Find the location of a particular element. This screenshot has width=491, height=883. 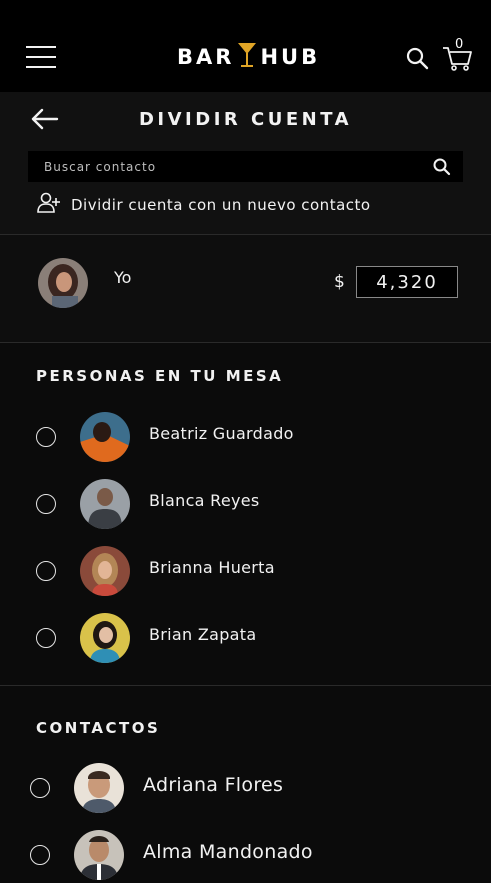

list-item: Alma Mandonado is located at coordinates (245, 854).